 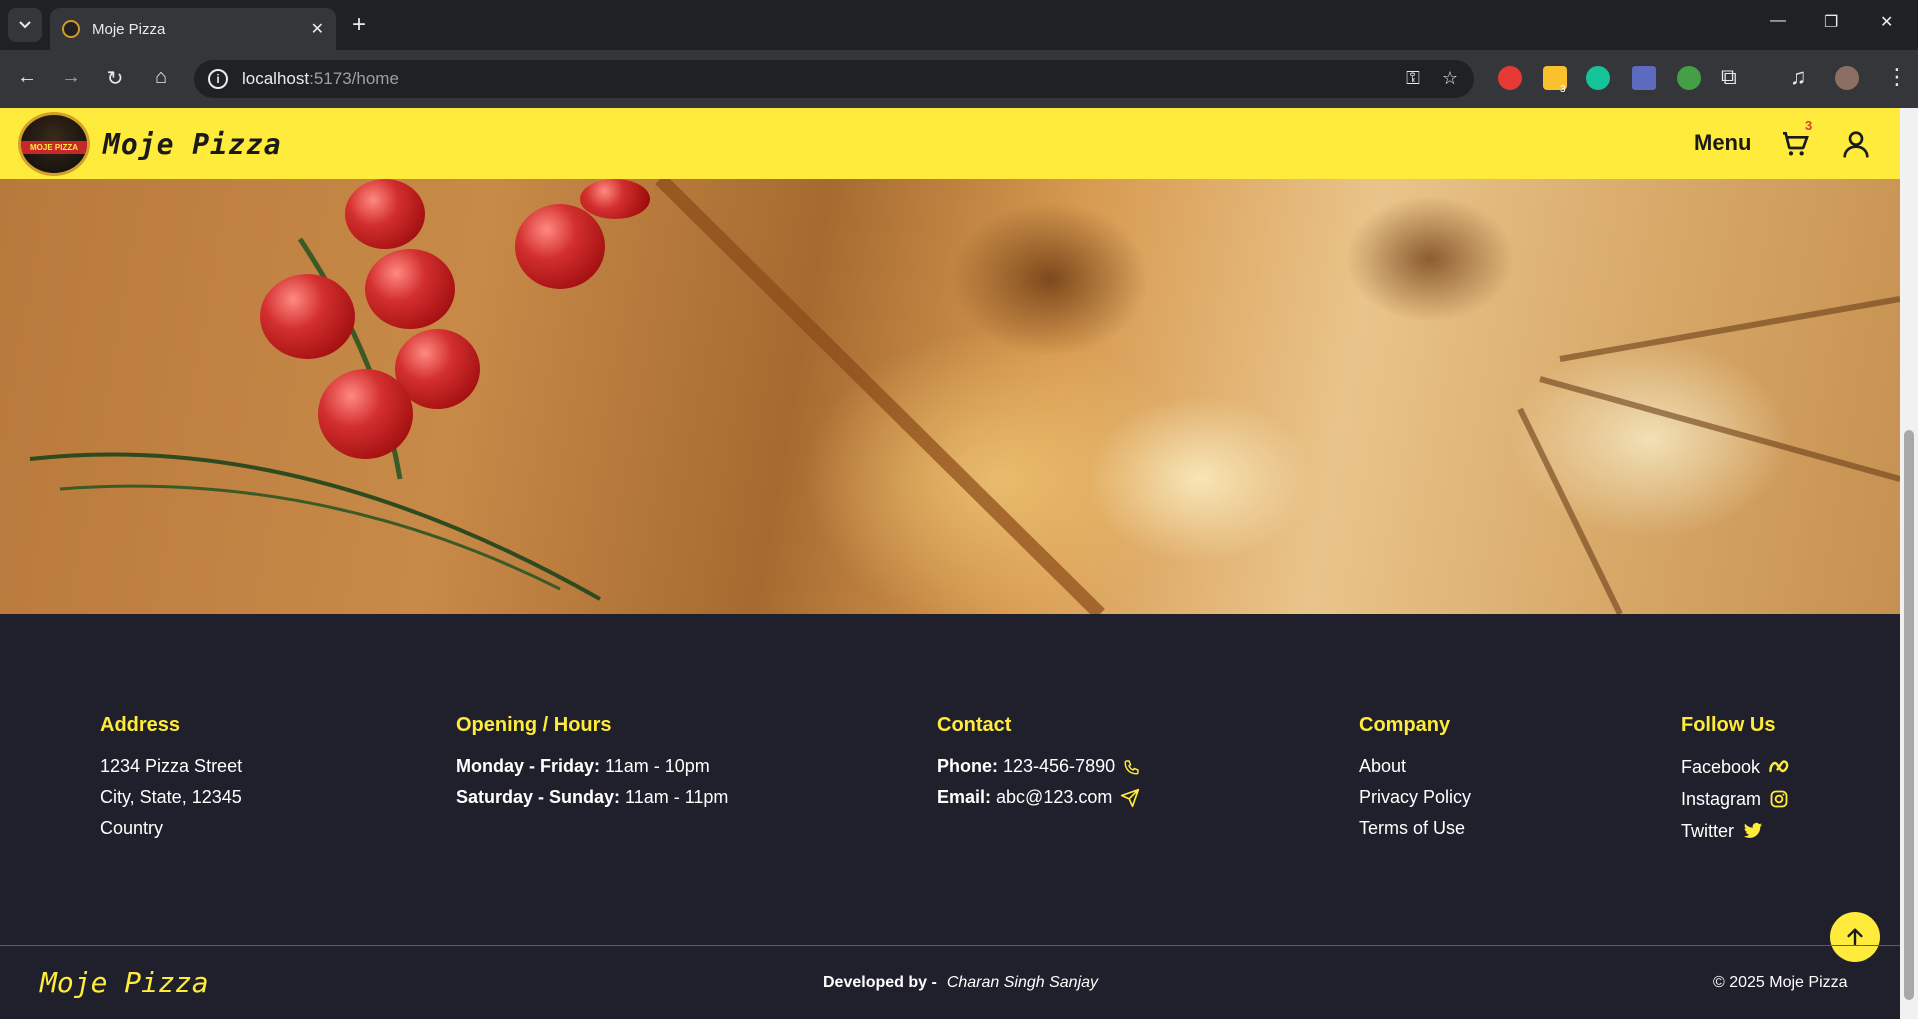 What do you see at coordinates (140, 725) in the screenshot?
I see `footer-heading: Address` at bounding box center [140, 725].